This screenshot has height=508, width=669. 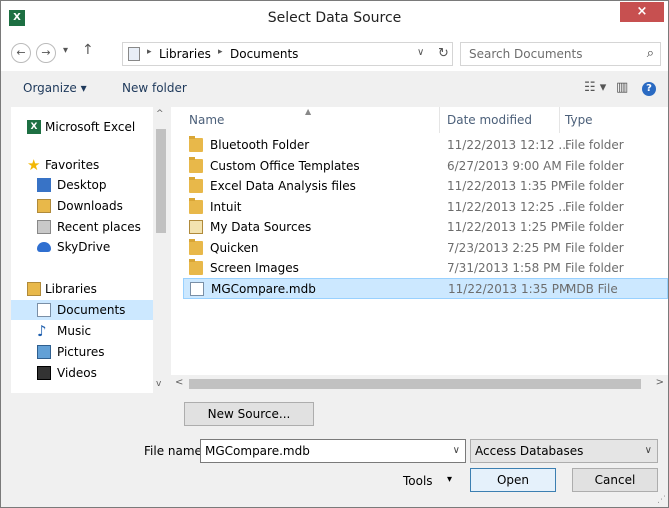 I want to click on sidebar-item-recent-places: Recent places, so click(x=82, y=227).